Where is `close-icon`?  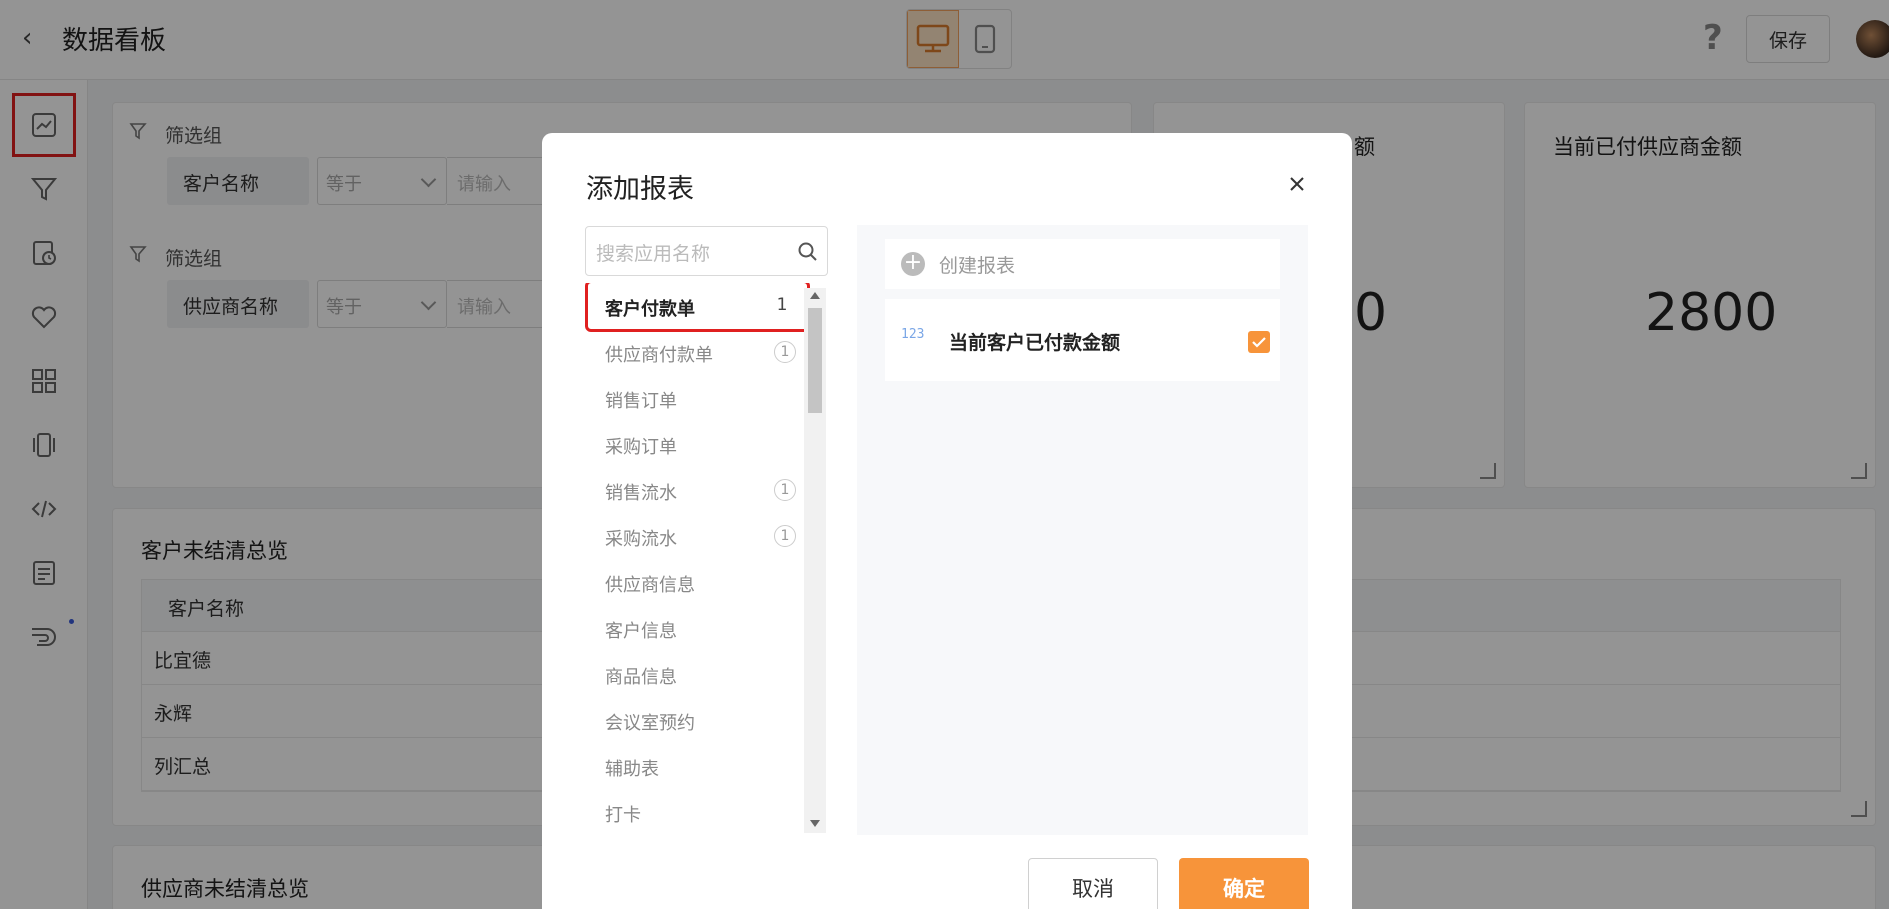
close-icon is located at coordinates (1297, 184).